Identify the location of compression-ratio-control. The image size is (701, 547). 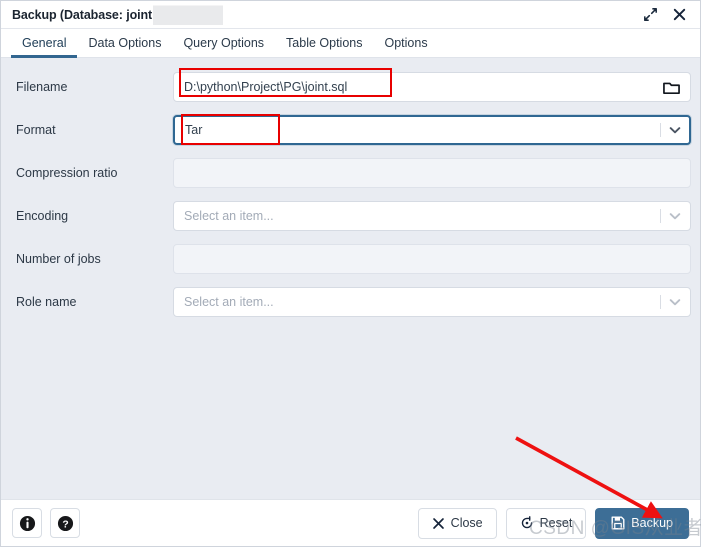
(432, 173).